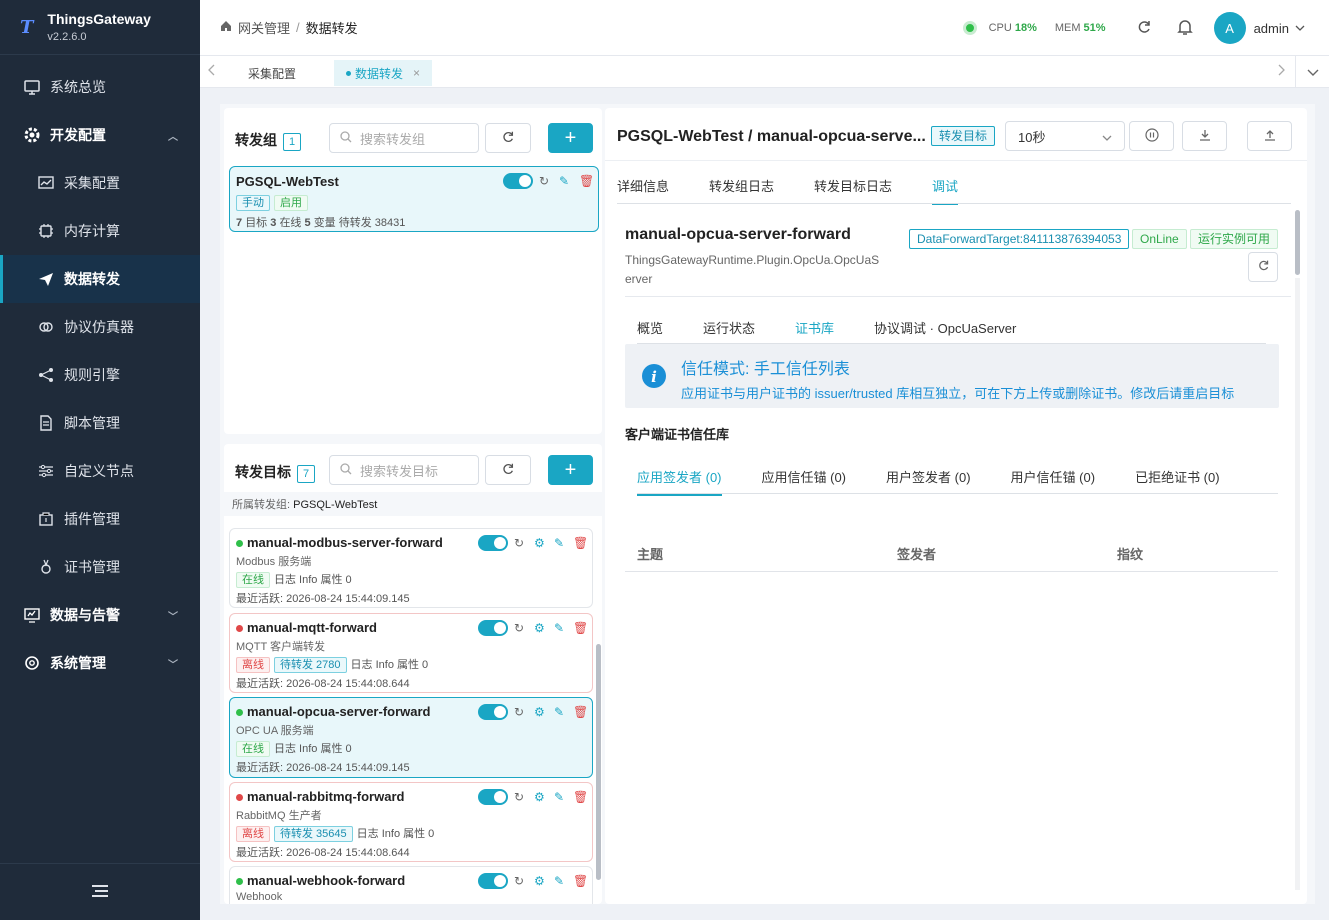 This screenshot has width=1329, height=920. What do you see at coordinates (1053, 481) in the screenshot?
I see `cert-tab-user-trusted: 用户信任锚 (0)` at bounding box center [1053, 481].